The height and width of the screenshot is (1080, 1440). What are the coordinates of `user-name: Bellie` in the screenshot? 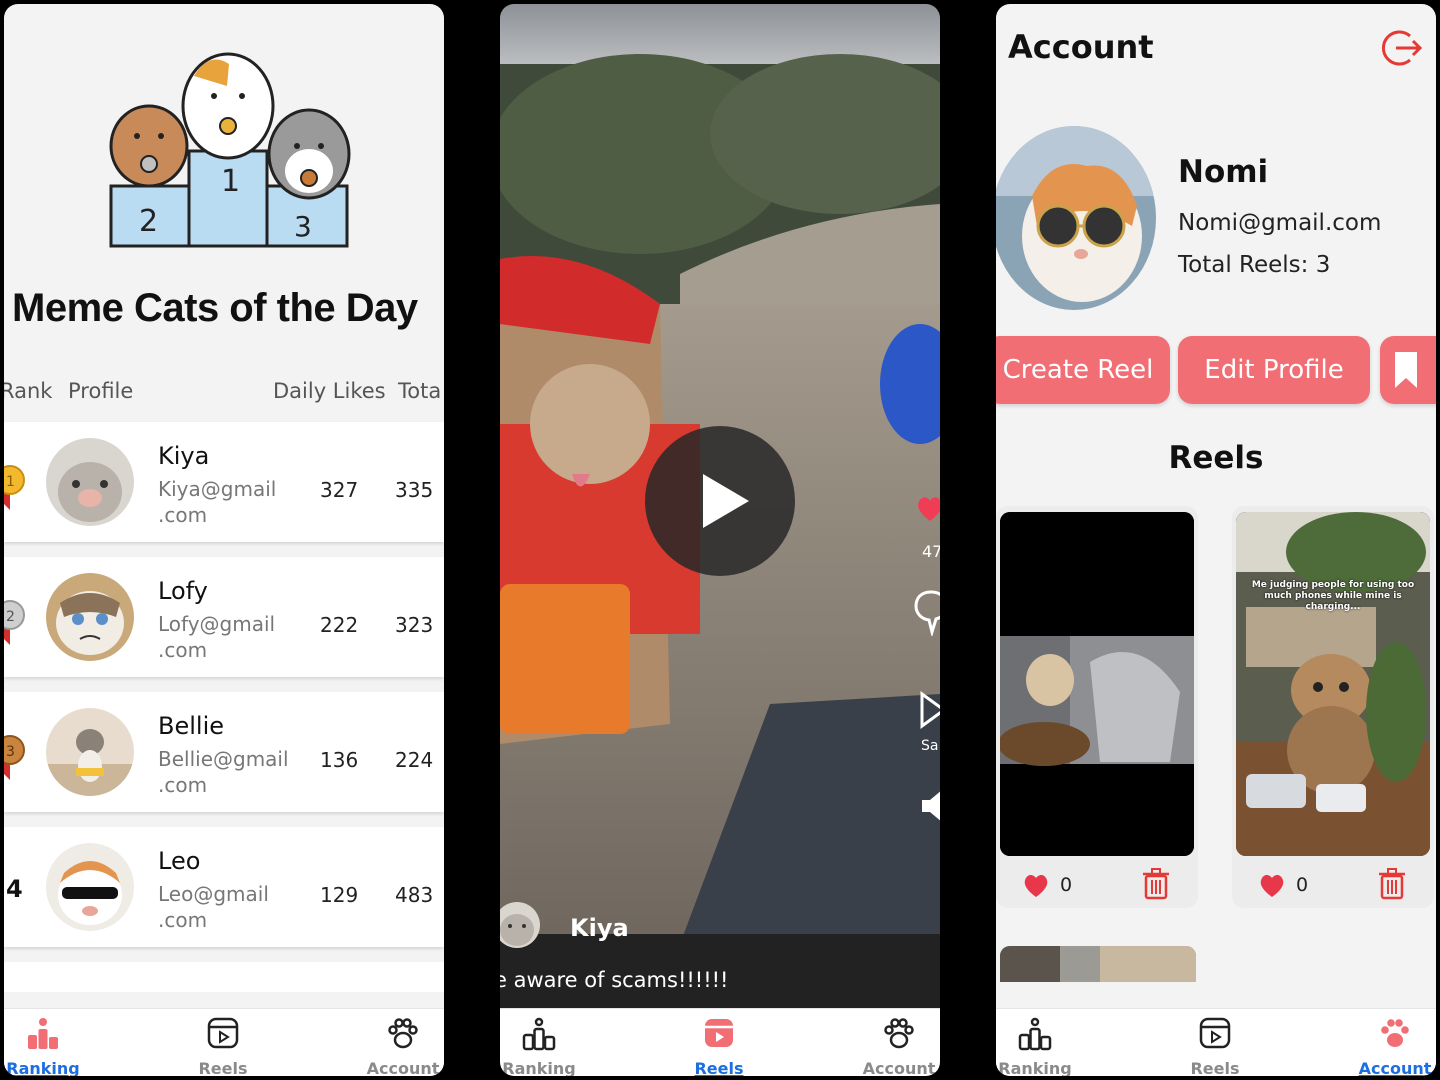 It's located at (191, 726).